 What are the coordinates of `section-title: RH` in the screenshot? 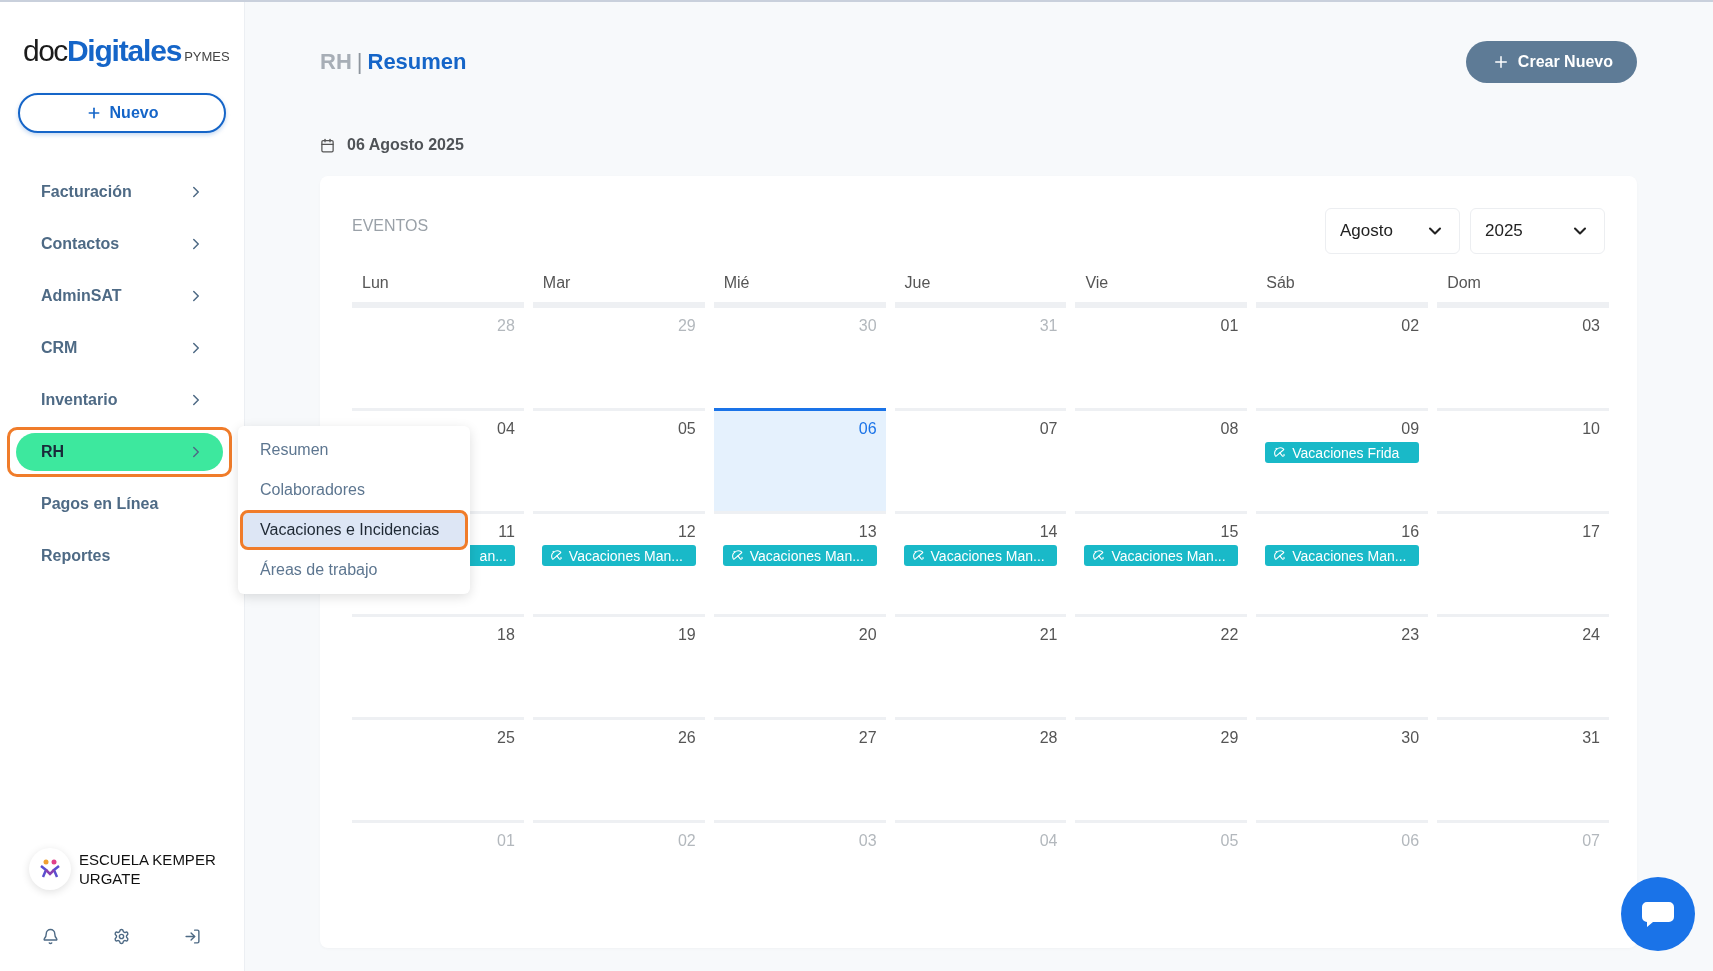 It's located at (336, 62).